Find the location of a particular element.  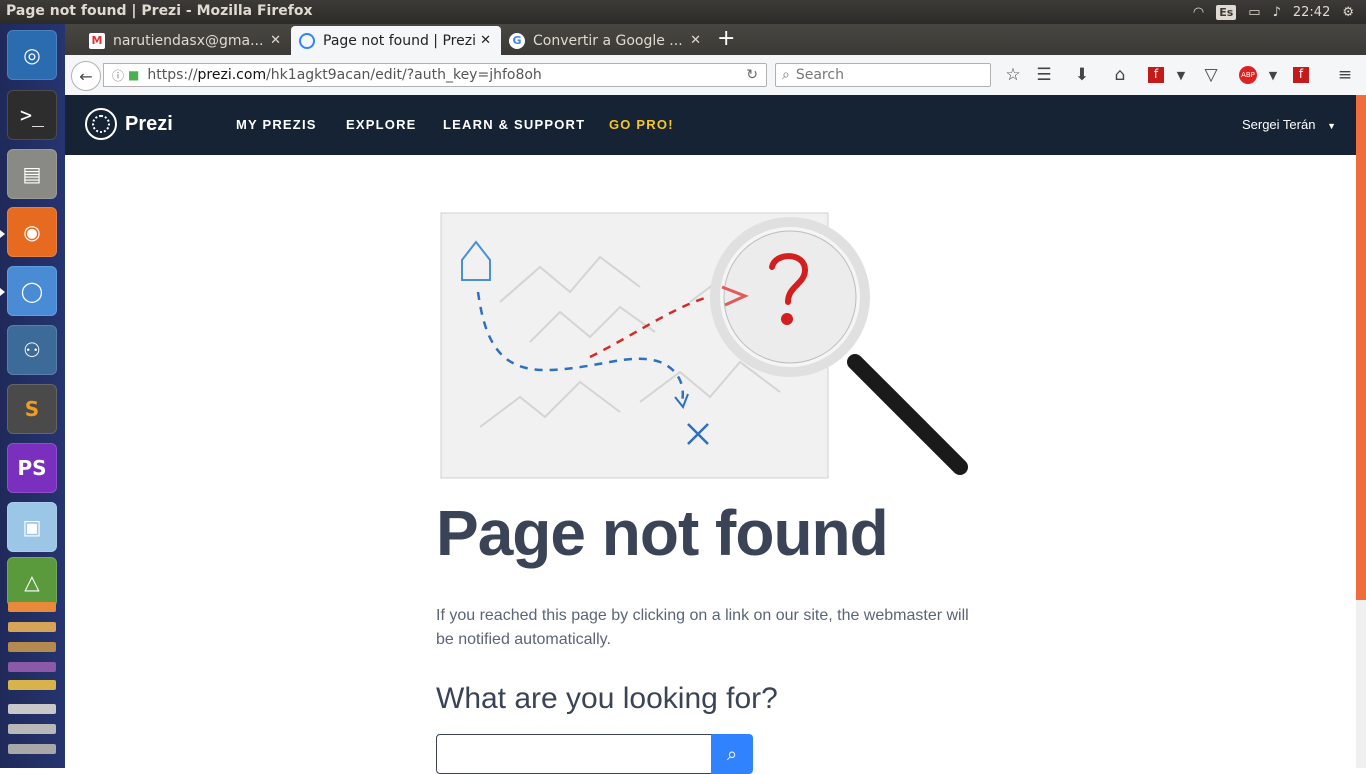

prezi-icon is located at coordinates (307, 40).